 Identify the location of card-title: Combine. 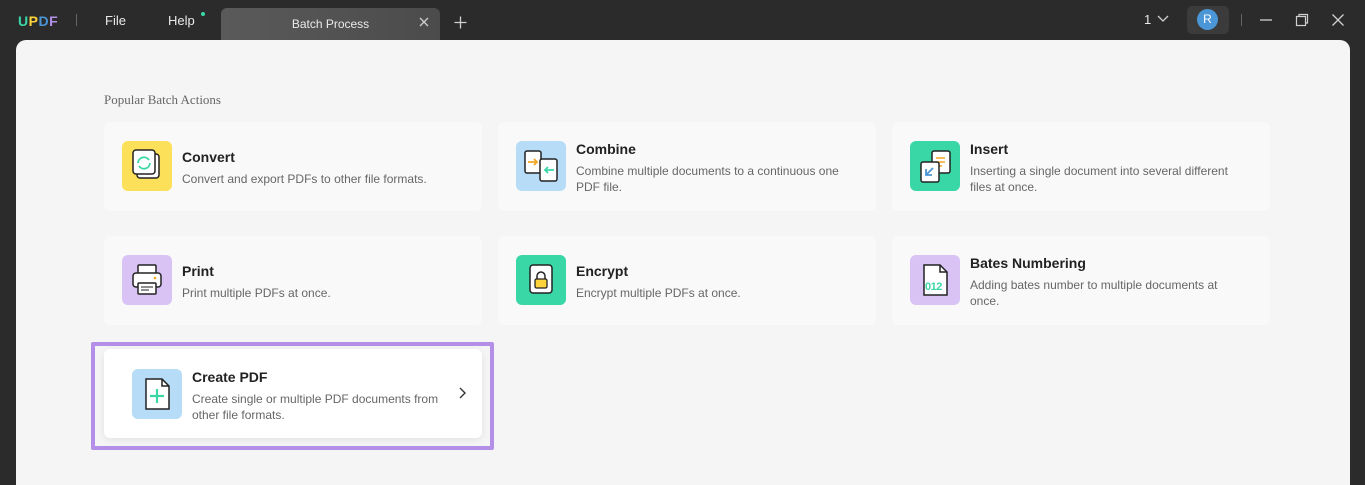
(606, 149).